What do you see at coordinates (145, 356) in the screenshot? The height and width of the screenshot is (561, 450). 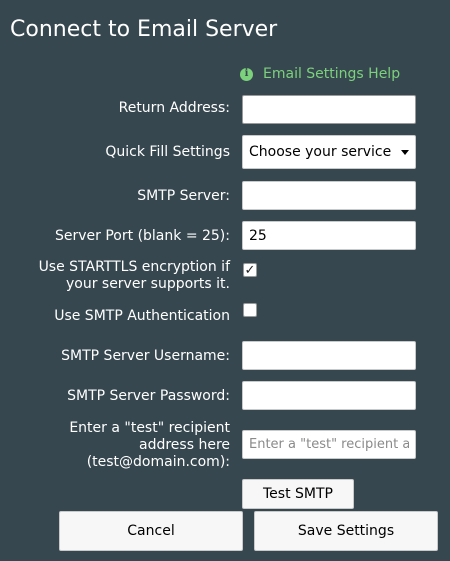 I see `smtp-username-label: SMTP Server Username:` at bounding box center [145, 356].